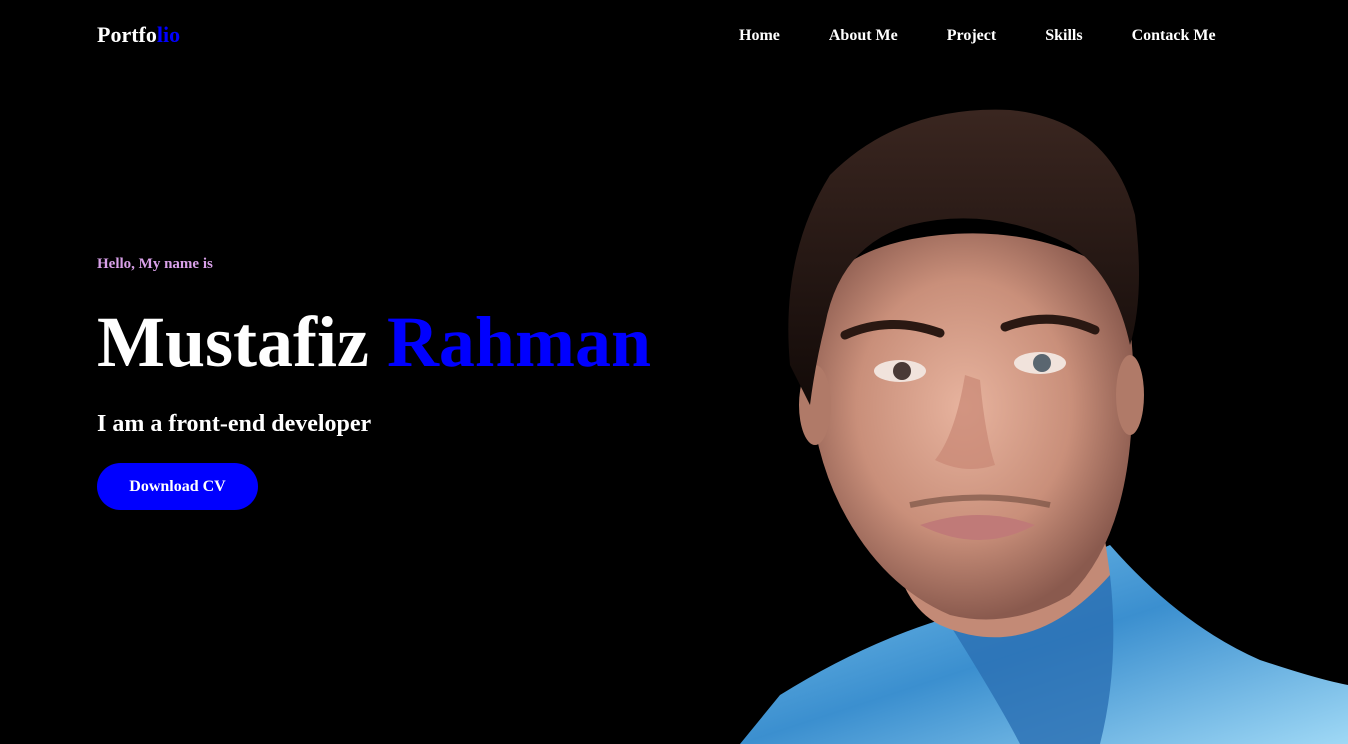 Image resolution: width=1348 pixels, height=744 pixels. Describe the element at coordinates (518, 342) in the screenshot. I see `hero-last-name: Rahman` at that location.